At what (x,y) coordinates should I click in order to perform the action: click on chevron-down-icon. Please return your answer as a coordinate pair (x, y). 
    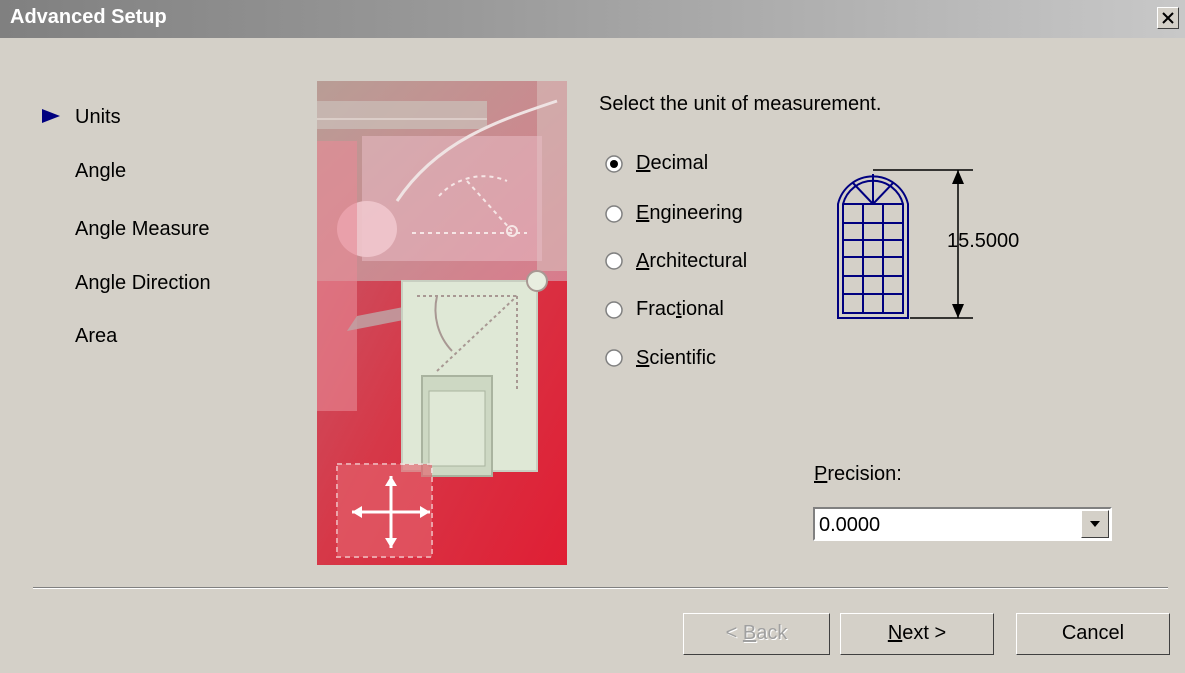
    Looking at the image, I should click on (1095, 524).